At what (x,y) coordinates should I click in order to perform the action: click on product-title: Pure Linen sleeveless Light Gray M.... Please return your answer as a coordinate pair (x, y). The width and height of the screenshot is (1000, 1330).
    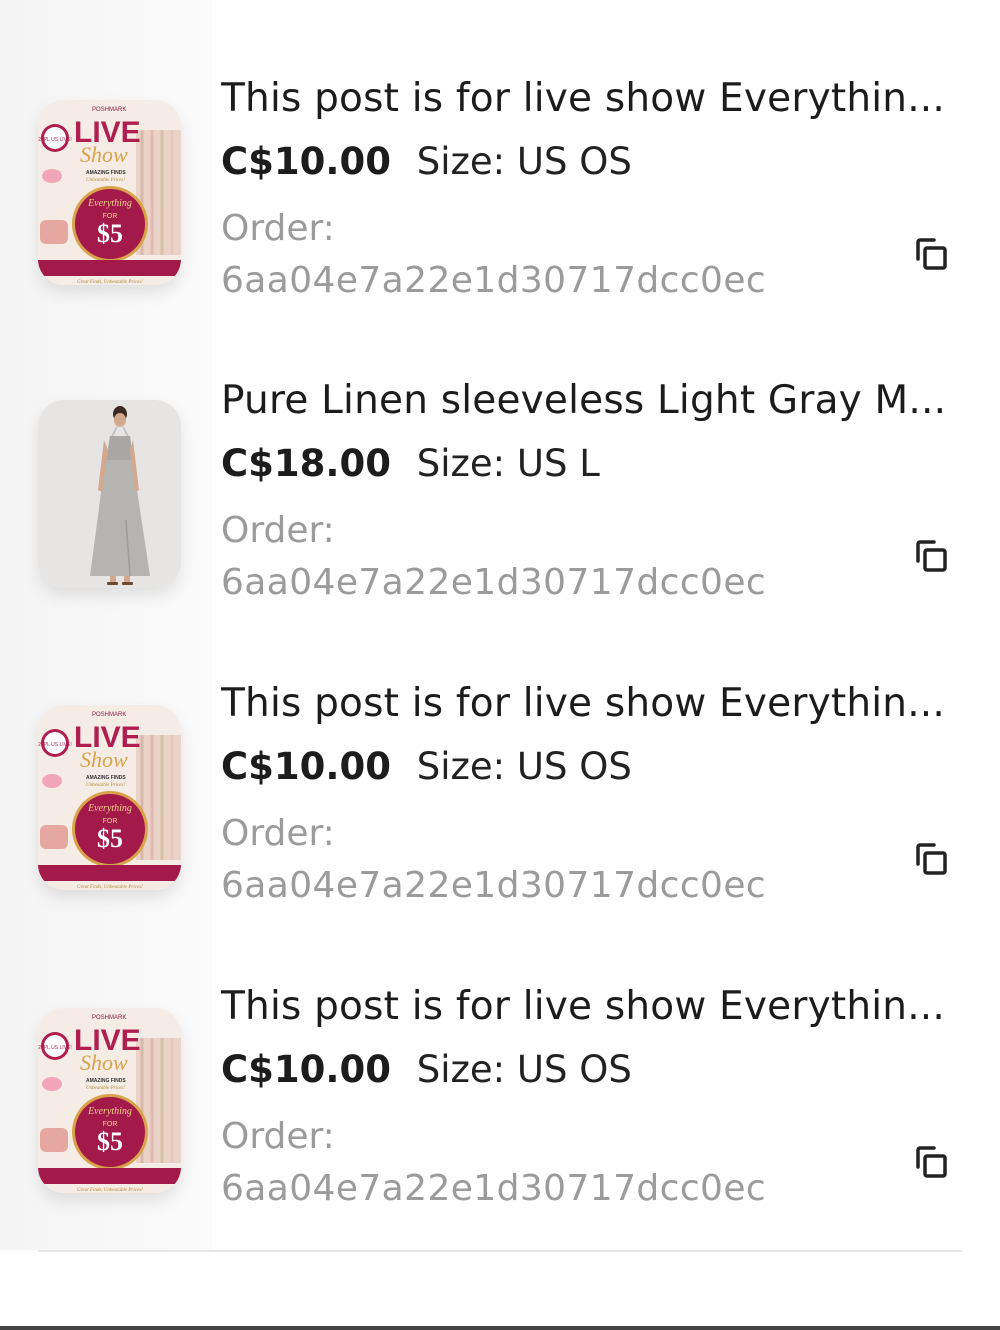
    Looking at the image, I should click on (588, 400).